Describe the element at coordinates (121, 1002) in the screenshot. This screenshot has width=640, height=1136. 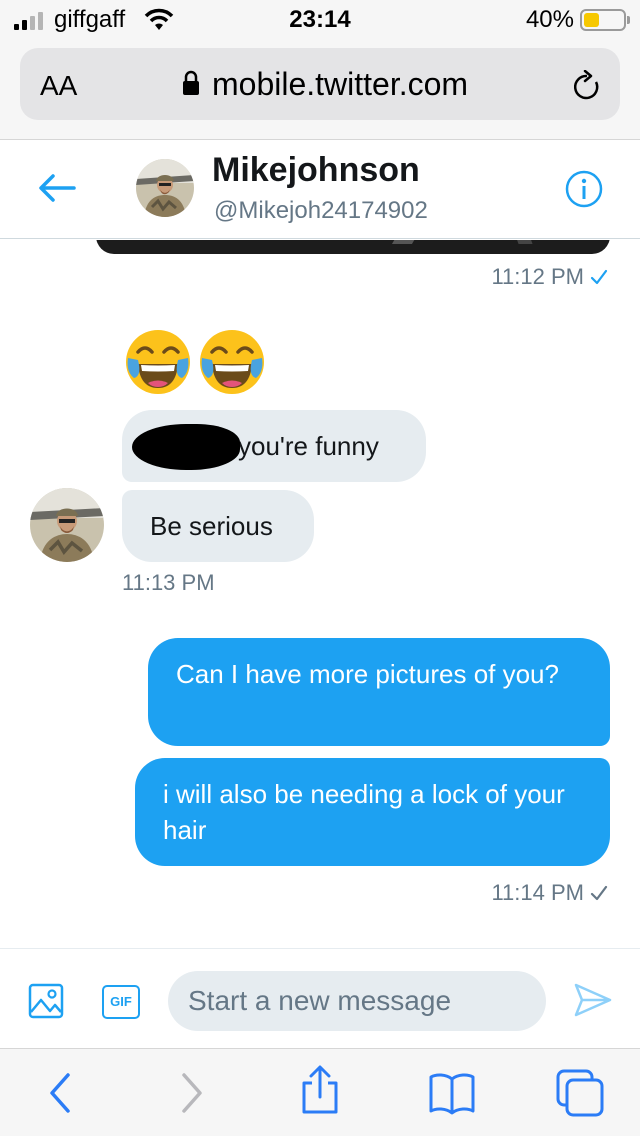
I see `gif-button: GIF` at that location.